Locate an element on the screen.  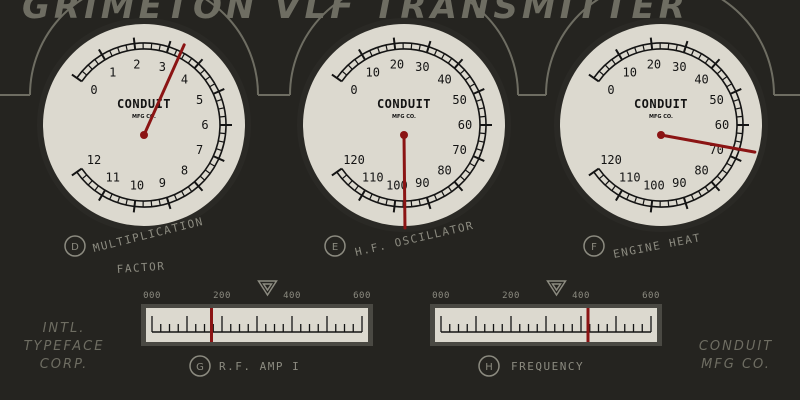
gauge-face is located at coordinates (144, 125).